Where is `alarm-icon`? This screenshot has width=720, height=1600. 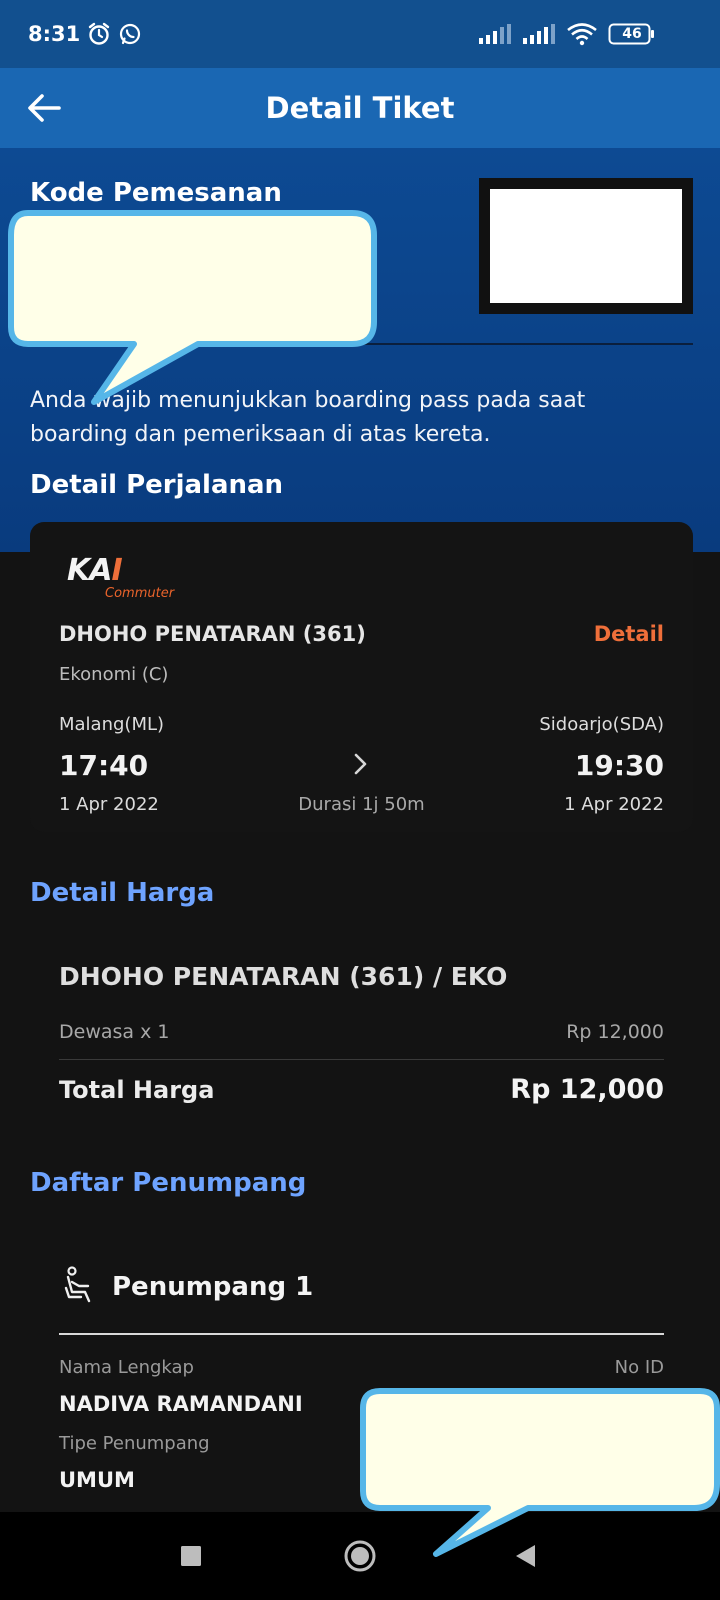
alarm-icon is located at coordinates (99, 34).